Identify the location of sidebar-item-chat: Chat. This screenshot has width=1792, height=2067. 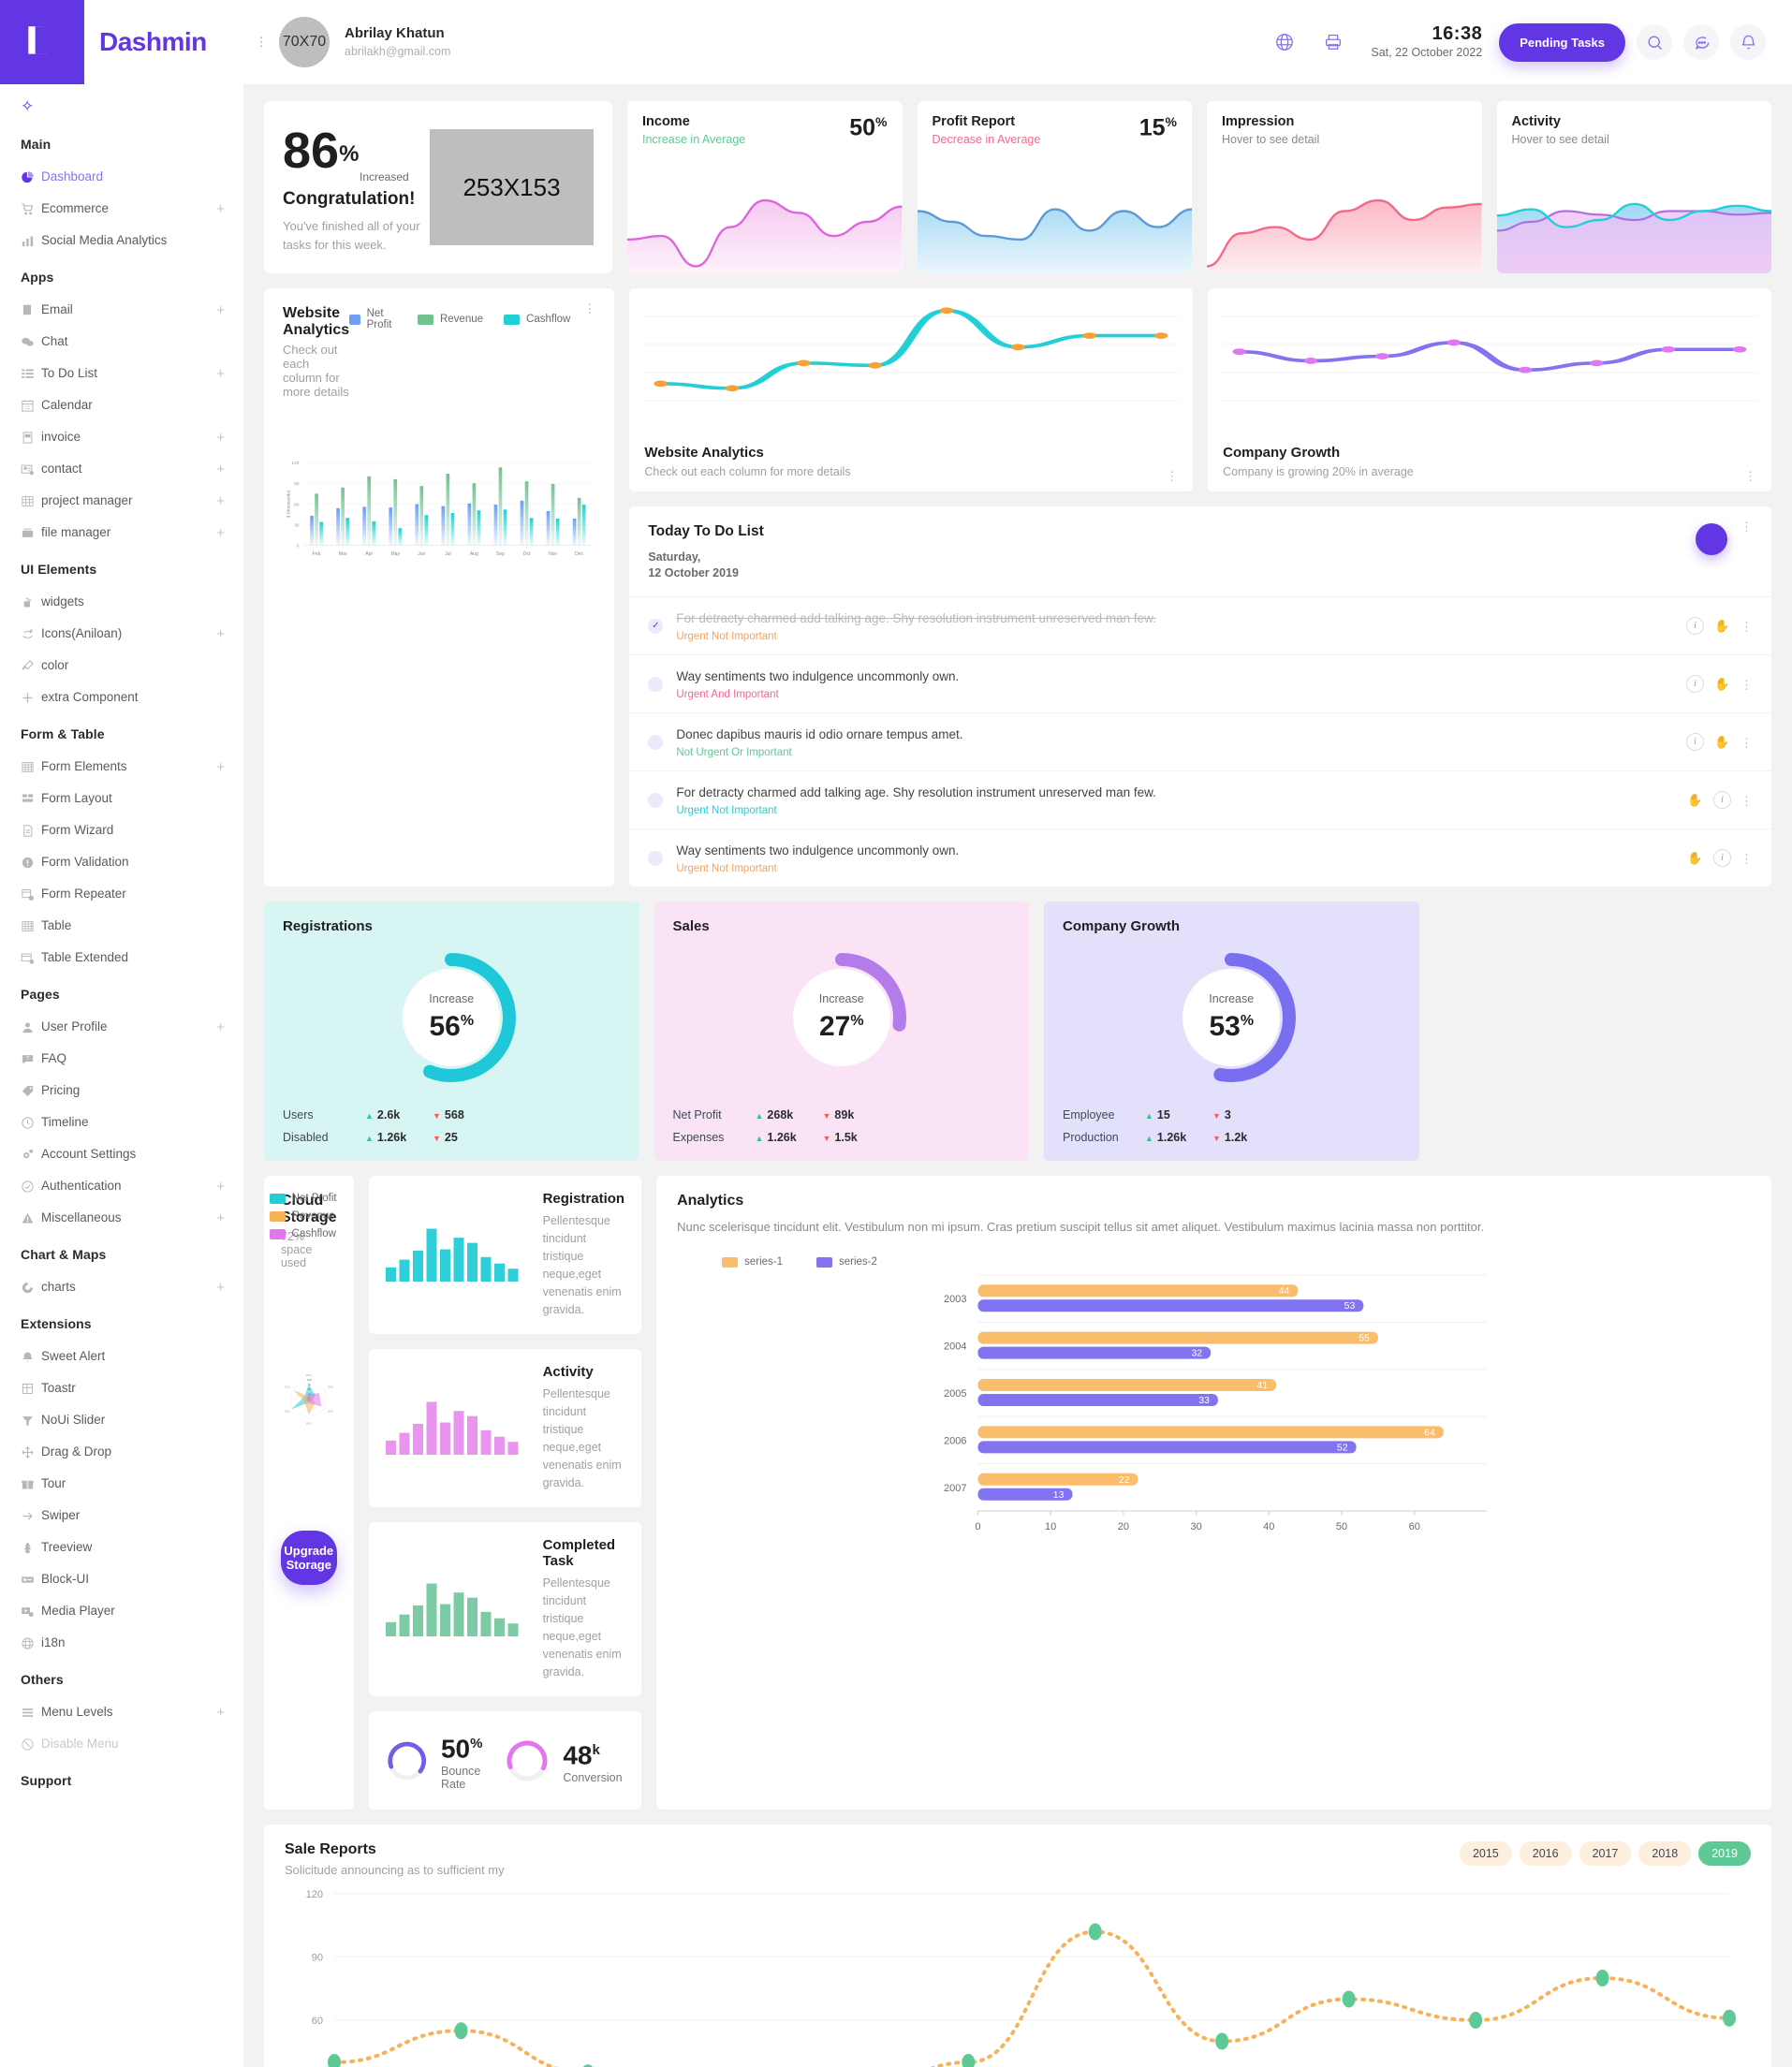
(121, 342).